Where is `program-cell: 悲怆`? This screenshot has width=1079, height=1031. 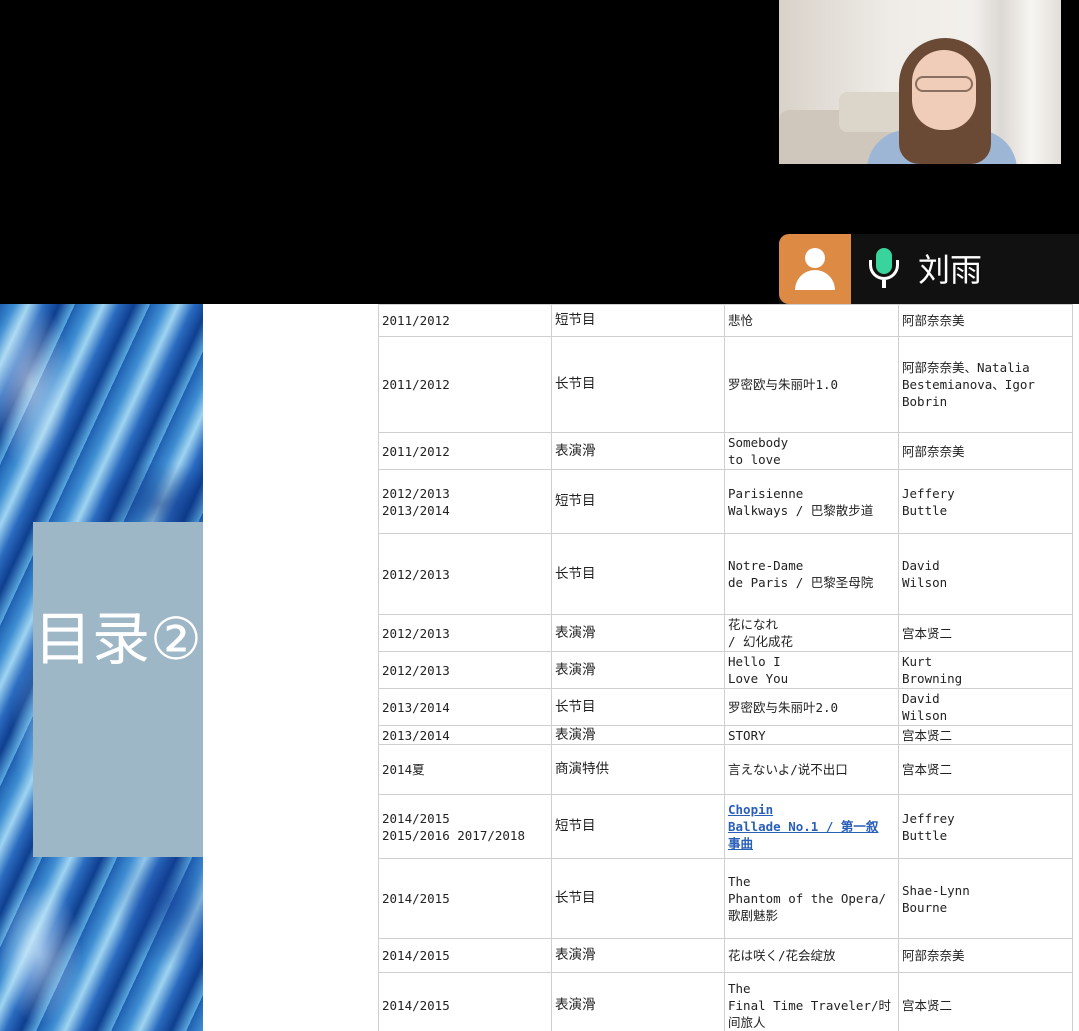 program-cell: 悲怆 is located at coordinates (811, 320).